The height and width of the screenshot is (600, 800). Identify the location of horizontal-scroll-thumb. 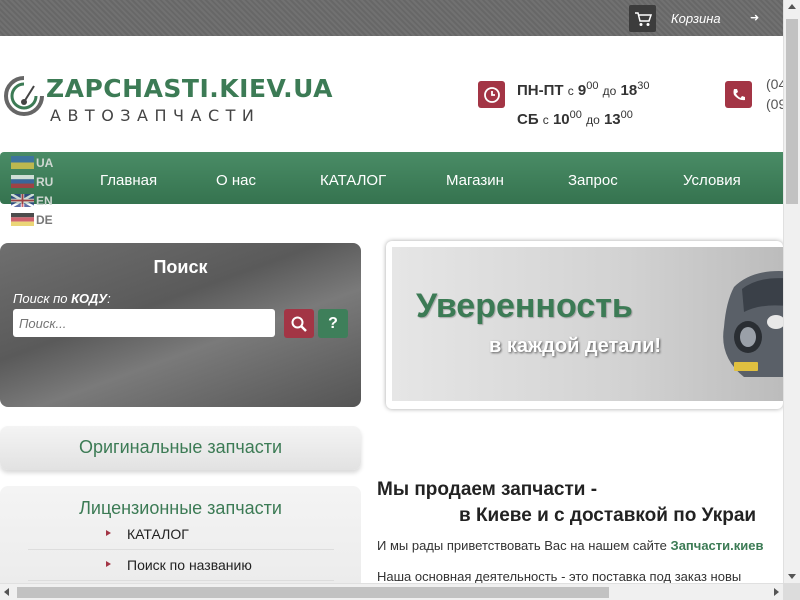
(313, 592).